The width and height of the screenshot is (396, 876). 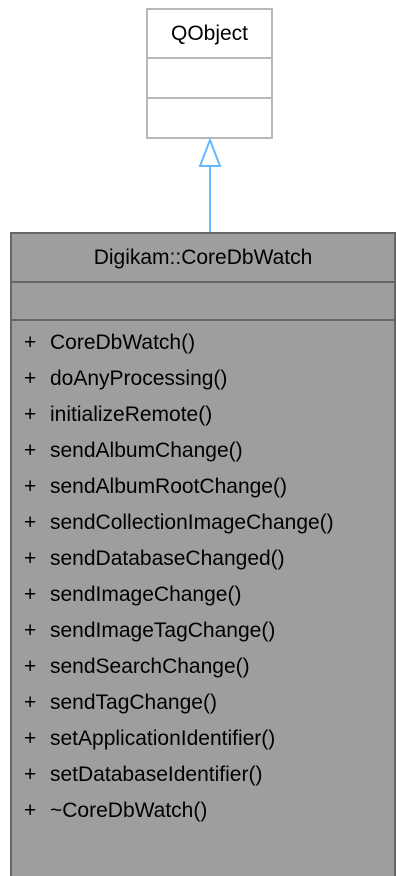 I want to click on method-name: ~CoreDbWatch(), so click(x=129, y=810).